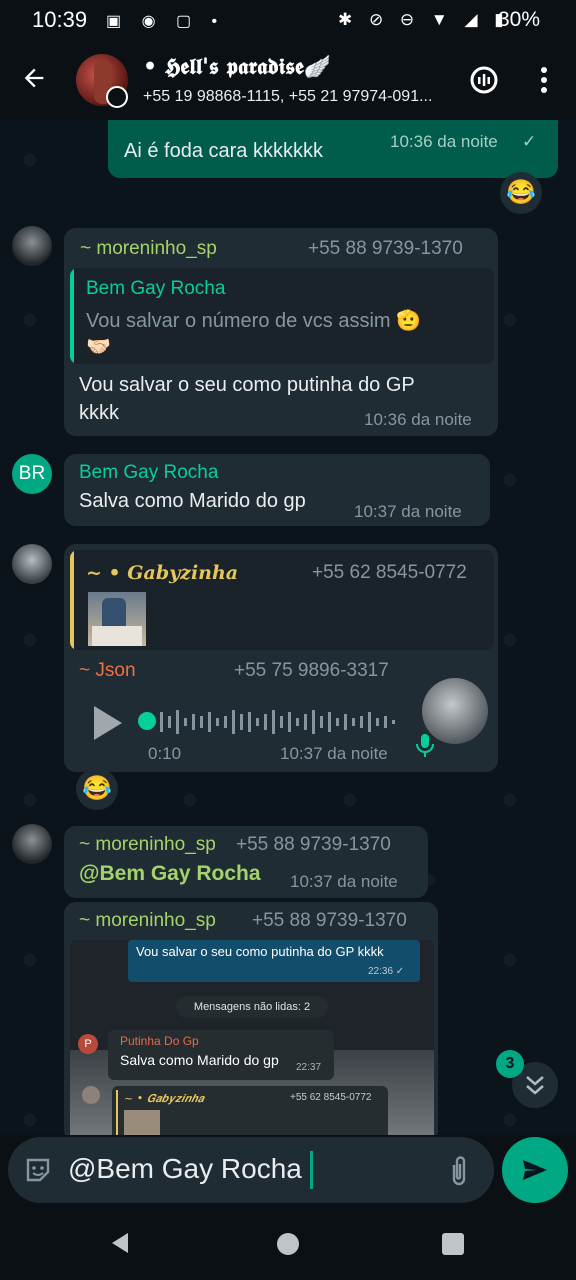 This screenshot has width=576, height=1280. I want to click on image-reply-phone: +55 62 8545-0772, so click(331, 1097).